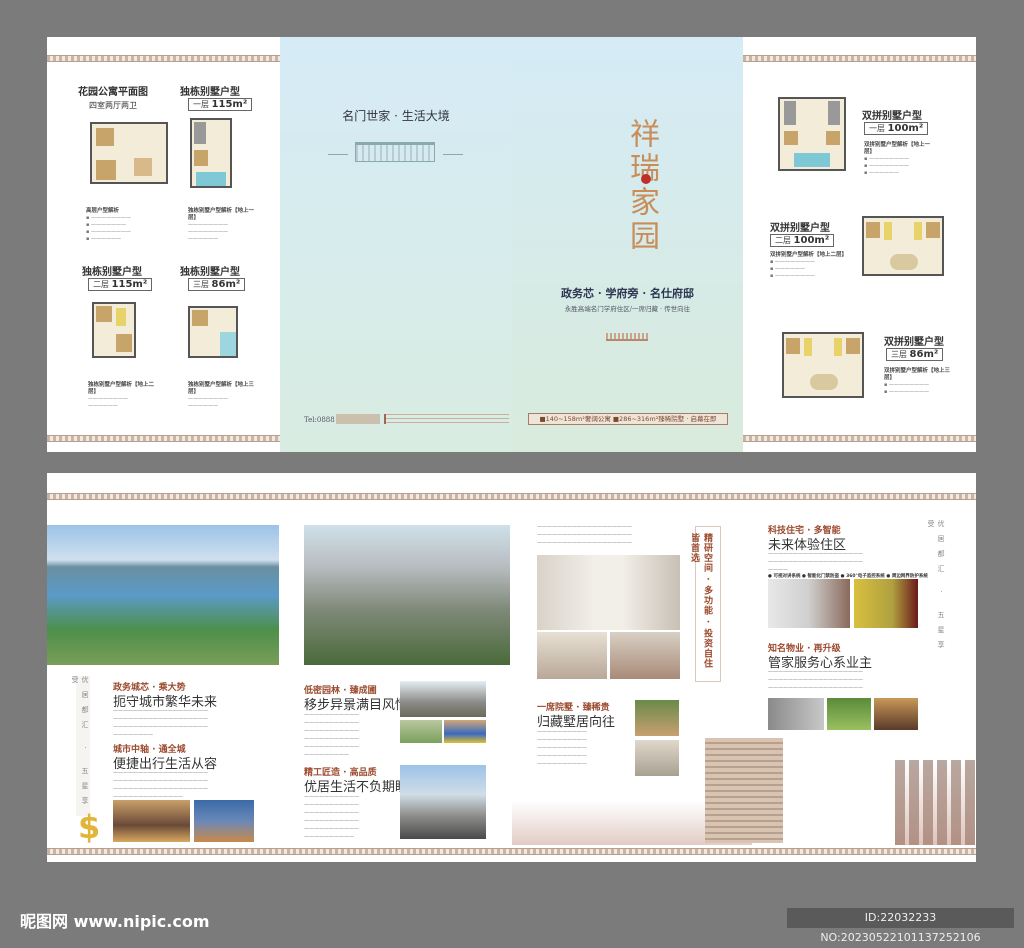 The image size is (1024, 948). What do you see at coordinates (123, 396) in the screenshot?
I see `plan-desc: 独栋别墅户型解析【地上二层】 ———————— ——————` at bounding box center [123, 396].